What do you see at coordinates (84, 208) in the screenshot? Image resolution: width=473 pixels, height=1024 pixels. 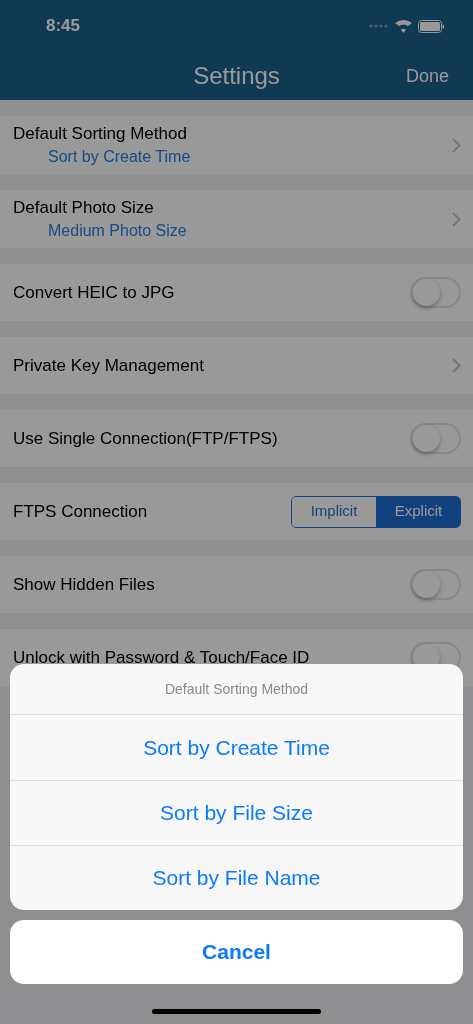 I see `setting-label: Default Photo Size` at bounding box center [84, 208].